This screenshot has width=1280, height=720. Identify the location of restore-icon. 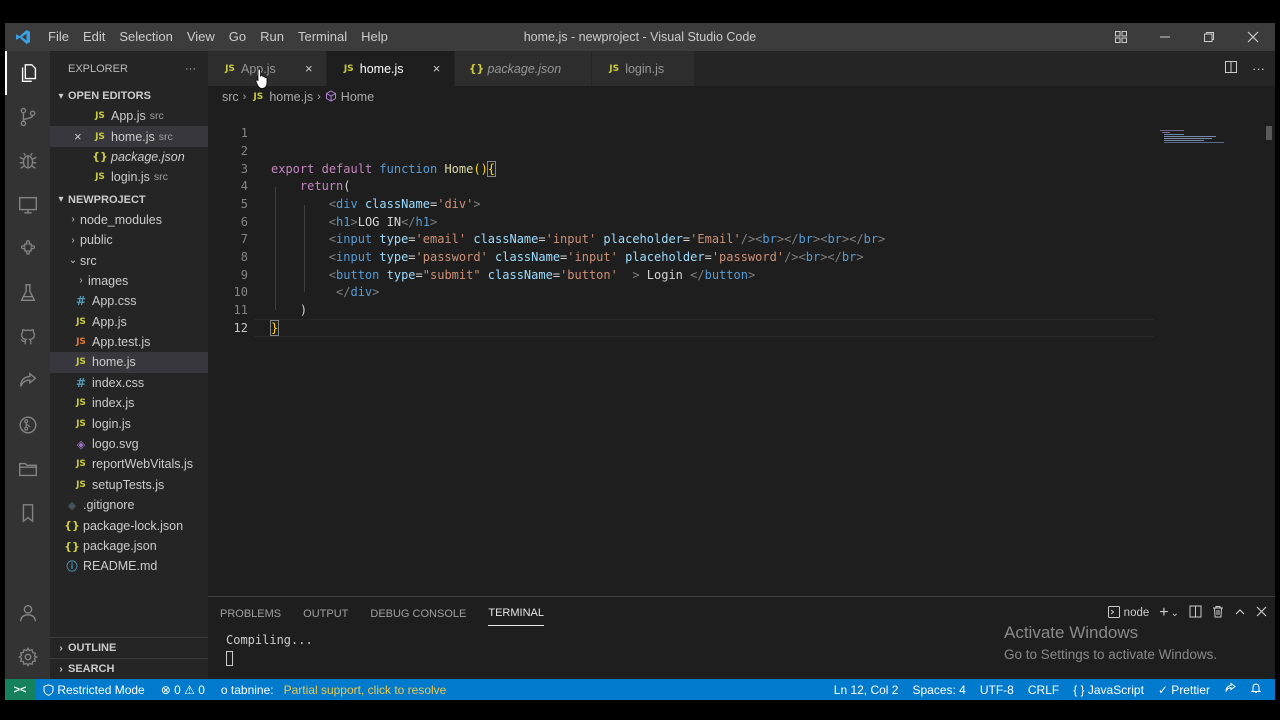
(1209, 37).